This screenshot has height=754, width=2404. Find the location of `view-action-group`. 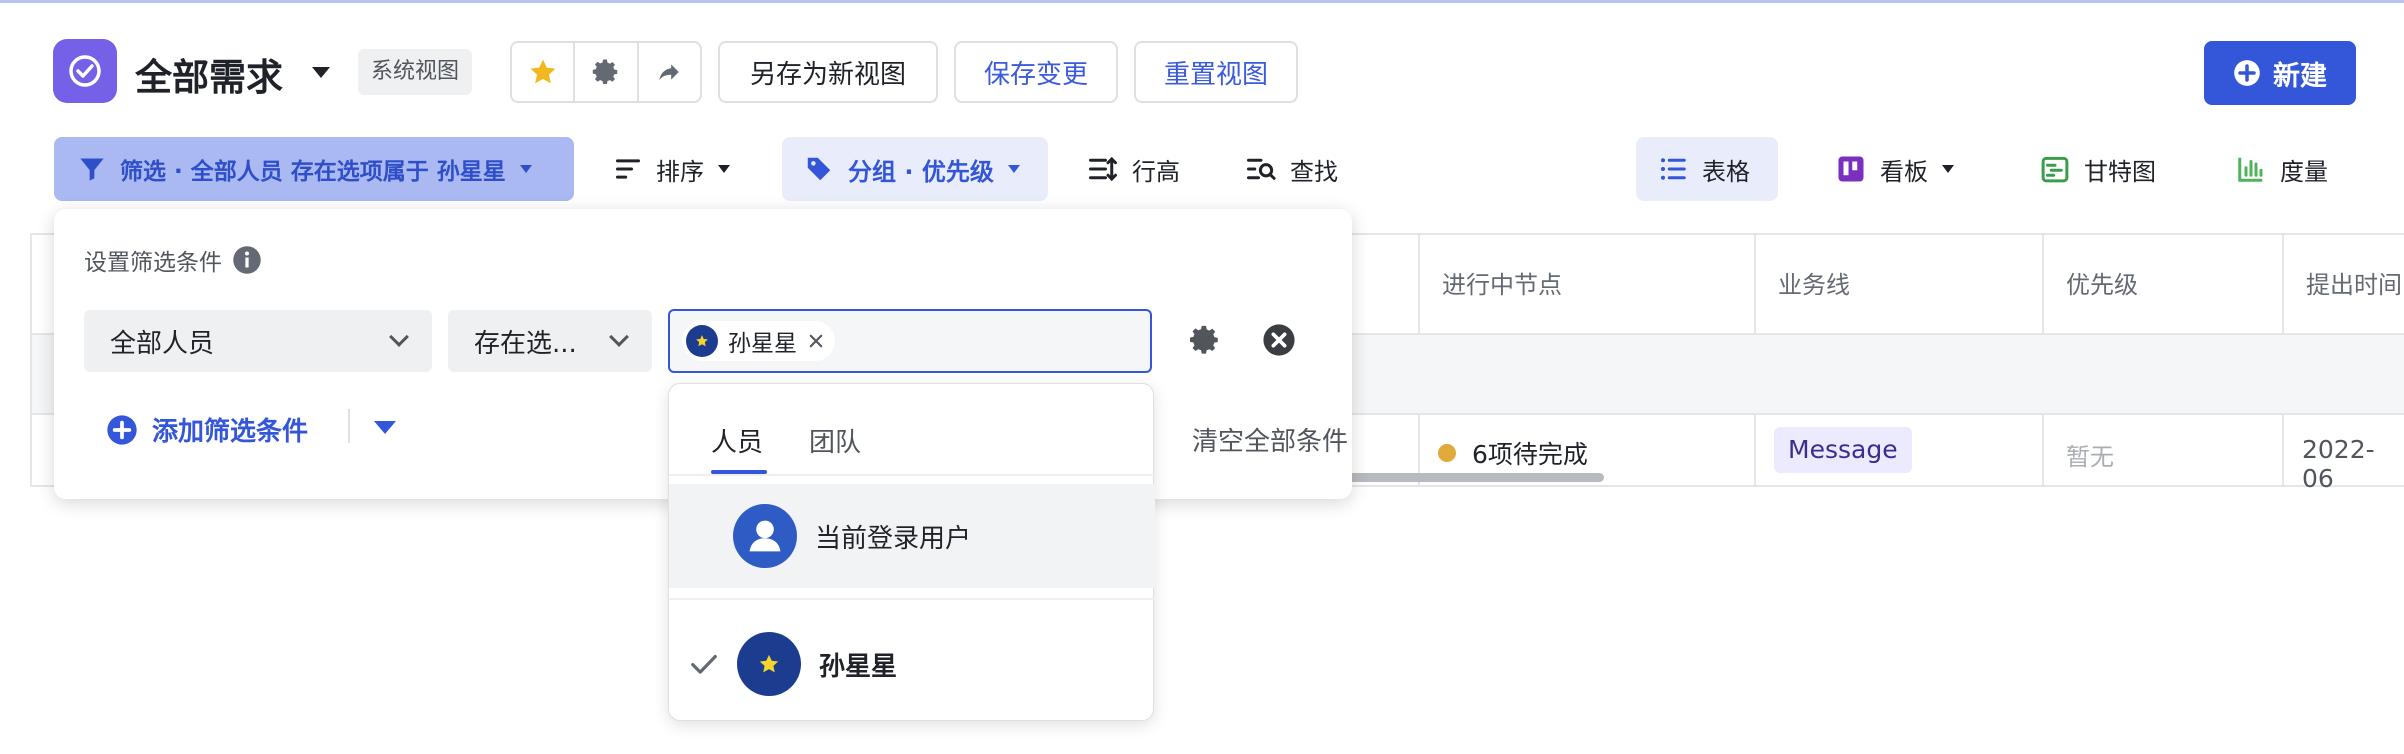

view-action-group is located at coordinates (606, 72).